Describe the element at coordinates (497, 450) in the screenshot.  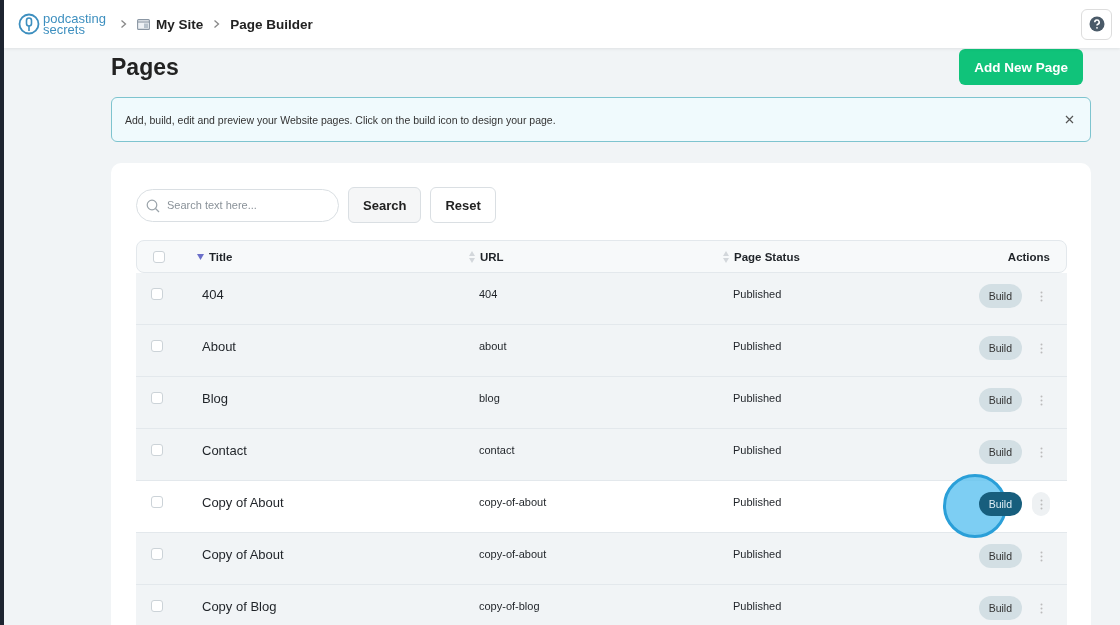
I see `url-cell-text: contact` at that location.